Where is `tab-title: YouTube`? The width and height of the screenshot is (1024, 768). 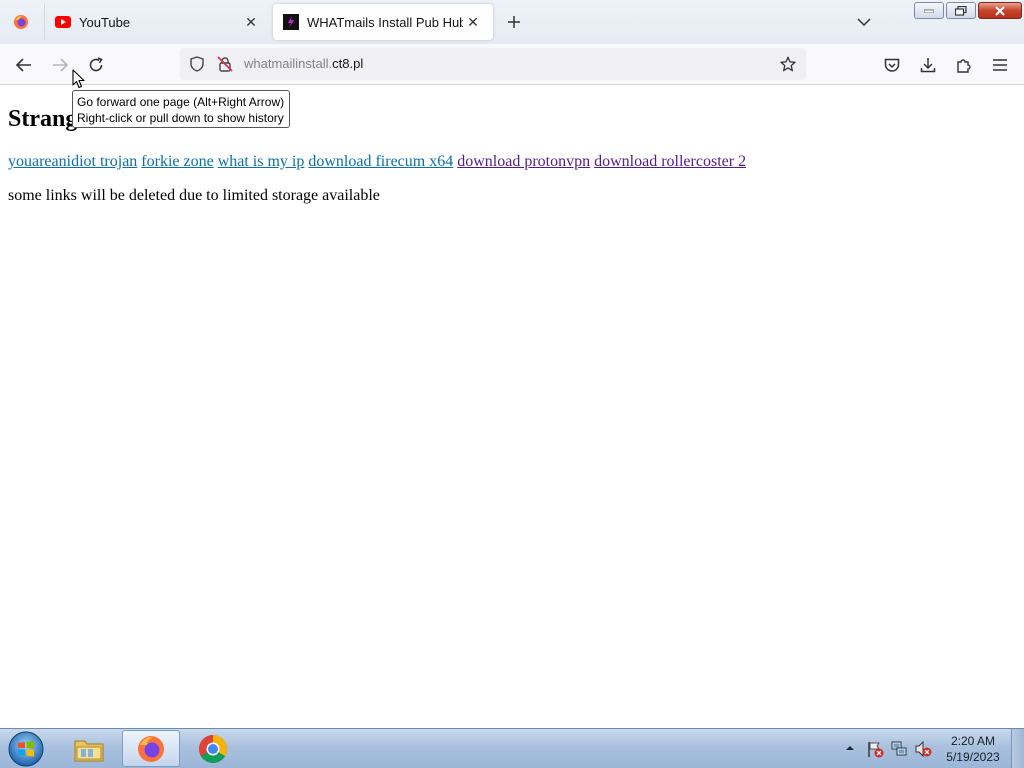
tab-title: YouTube is located at coordinates (105, 22).